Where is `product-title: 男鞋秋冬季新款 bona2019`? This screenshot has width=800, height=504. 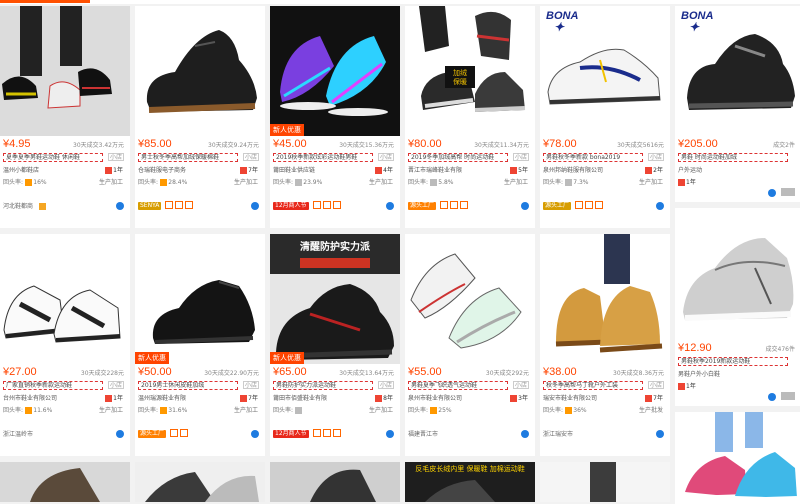 product-title: 男鞋秋冬季新款 bona2019 is located at coordinates (593, 157).